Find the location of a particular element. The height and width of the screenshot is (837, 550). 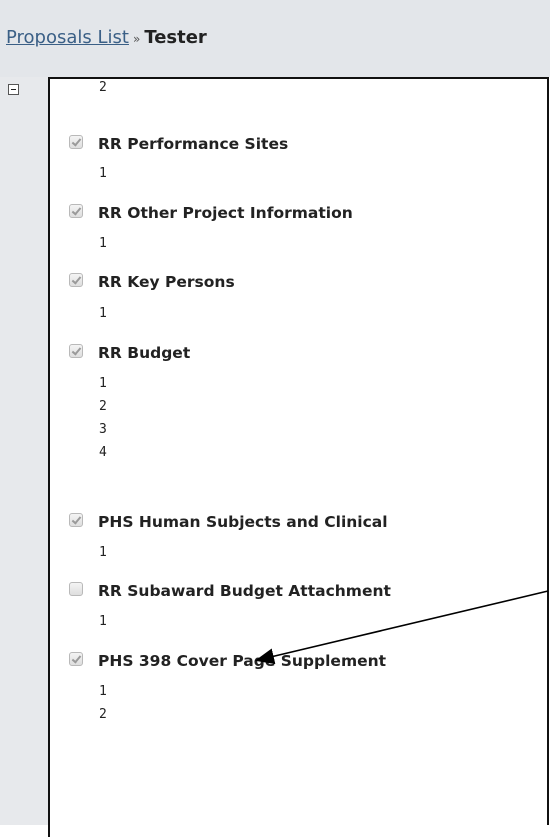

header-bar: Proposals List» Tester is located at coordinates (275, 38).